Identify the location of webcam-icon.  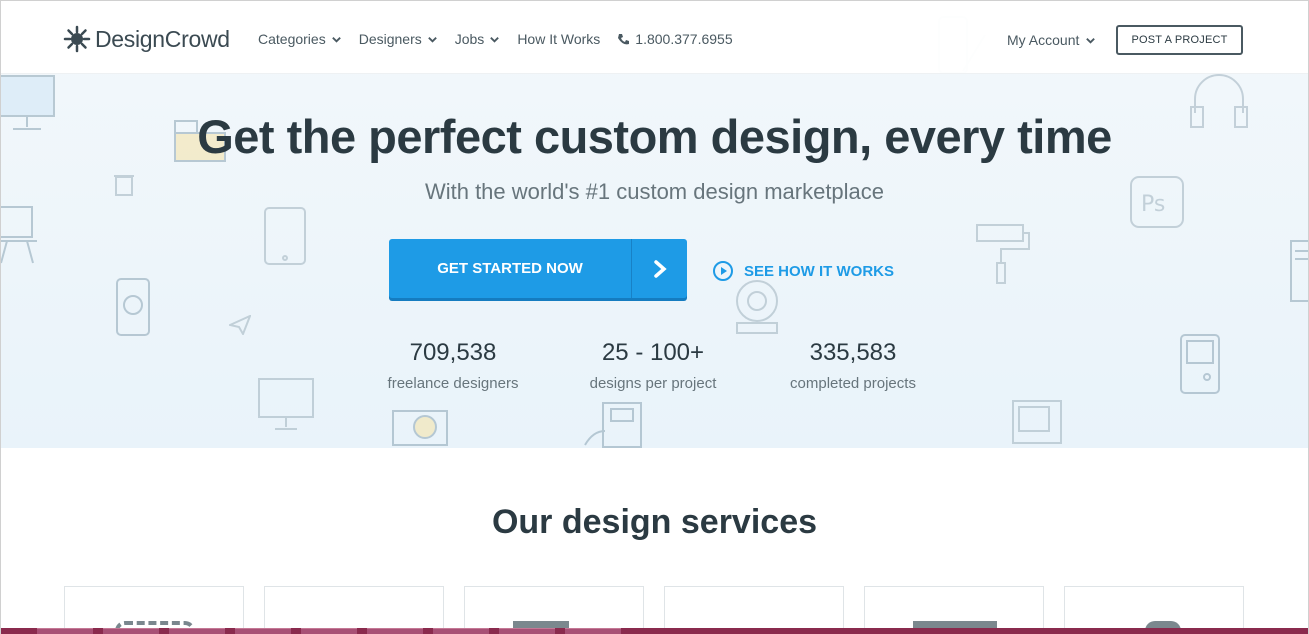
(757, 307).